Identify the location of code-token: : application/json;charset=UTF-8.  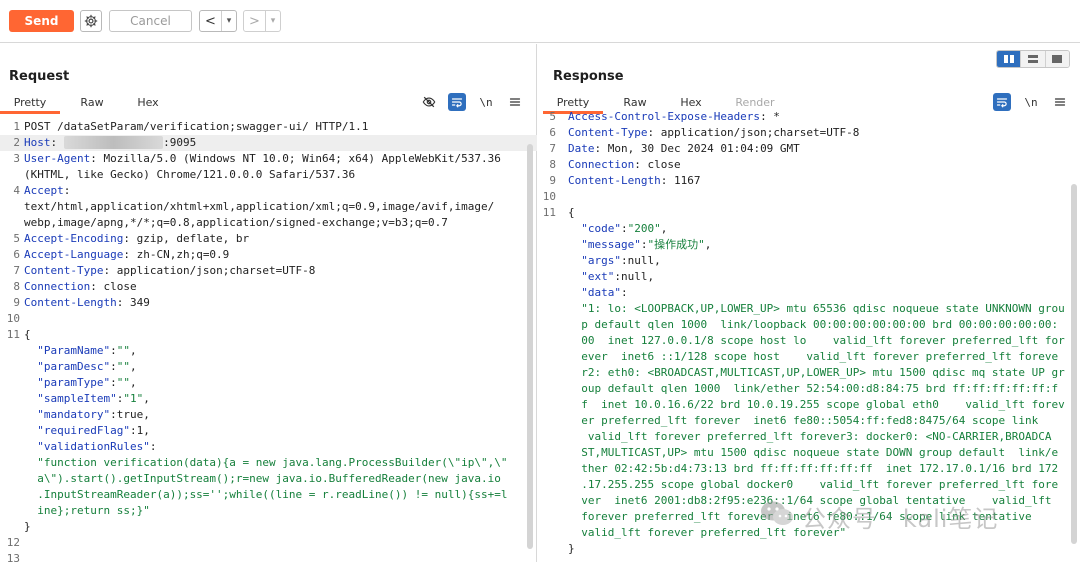
(753, 132).